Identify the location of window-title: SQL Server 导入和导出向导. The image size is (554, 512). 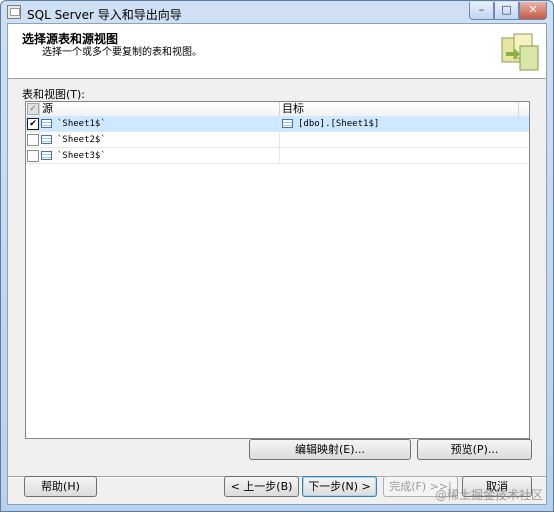
(104, 15).